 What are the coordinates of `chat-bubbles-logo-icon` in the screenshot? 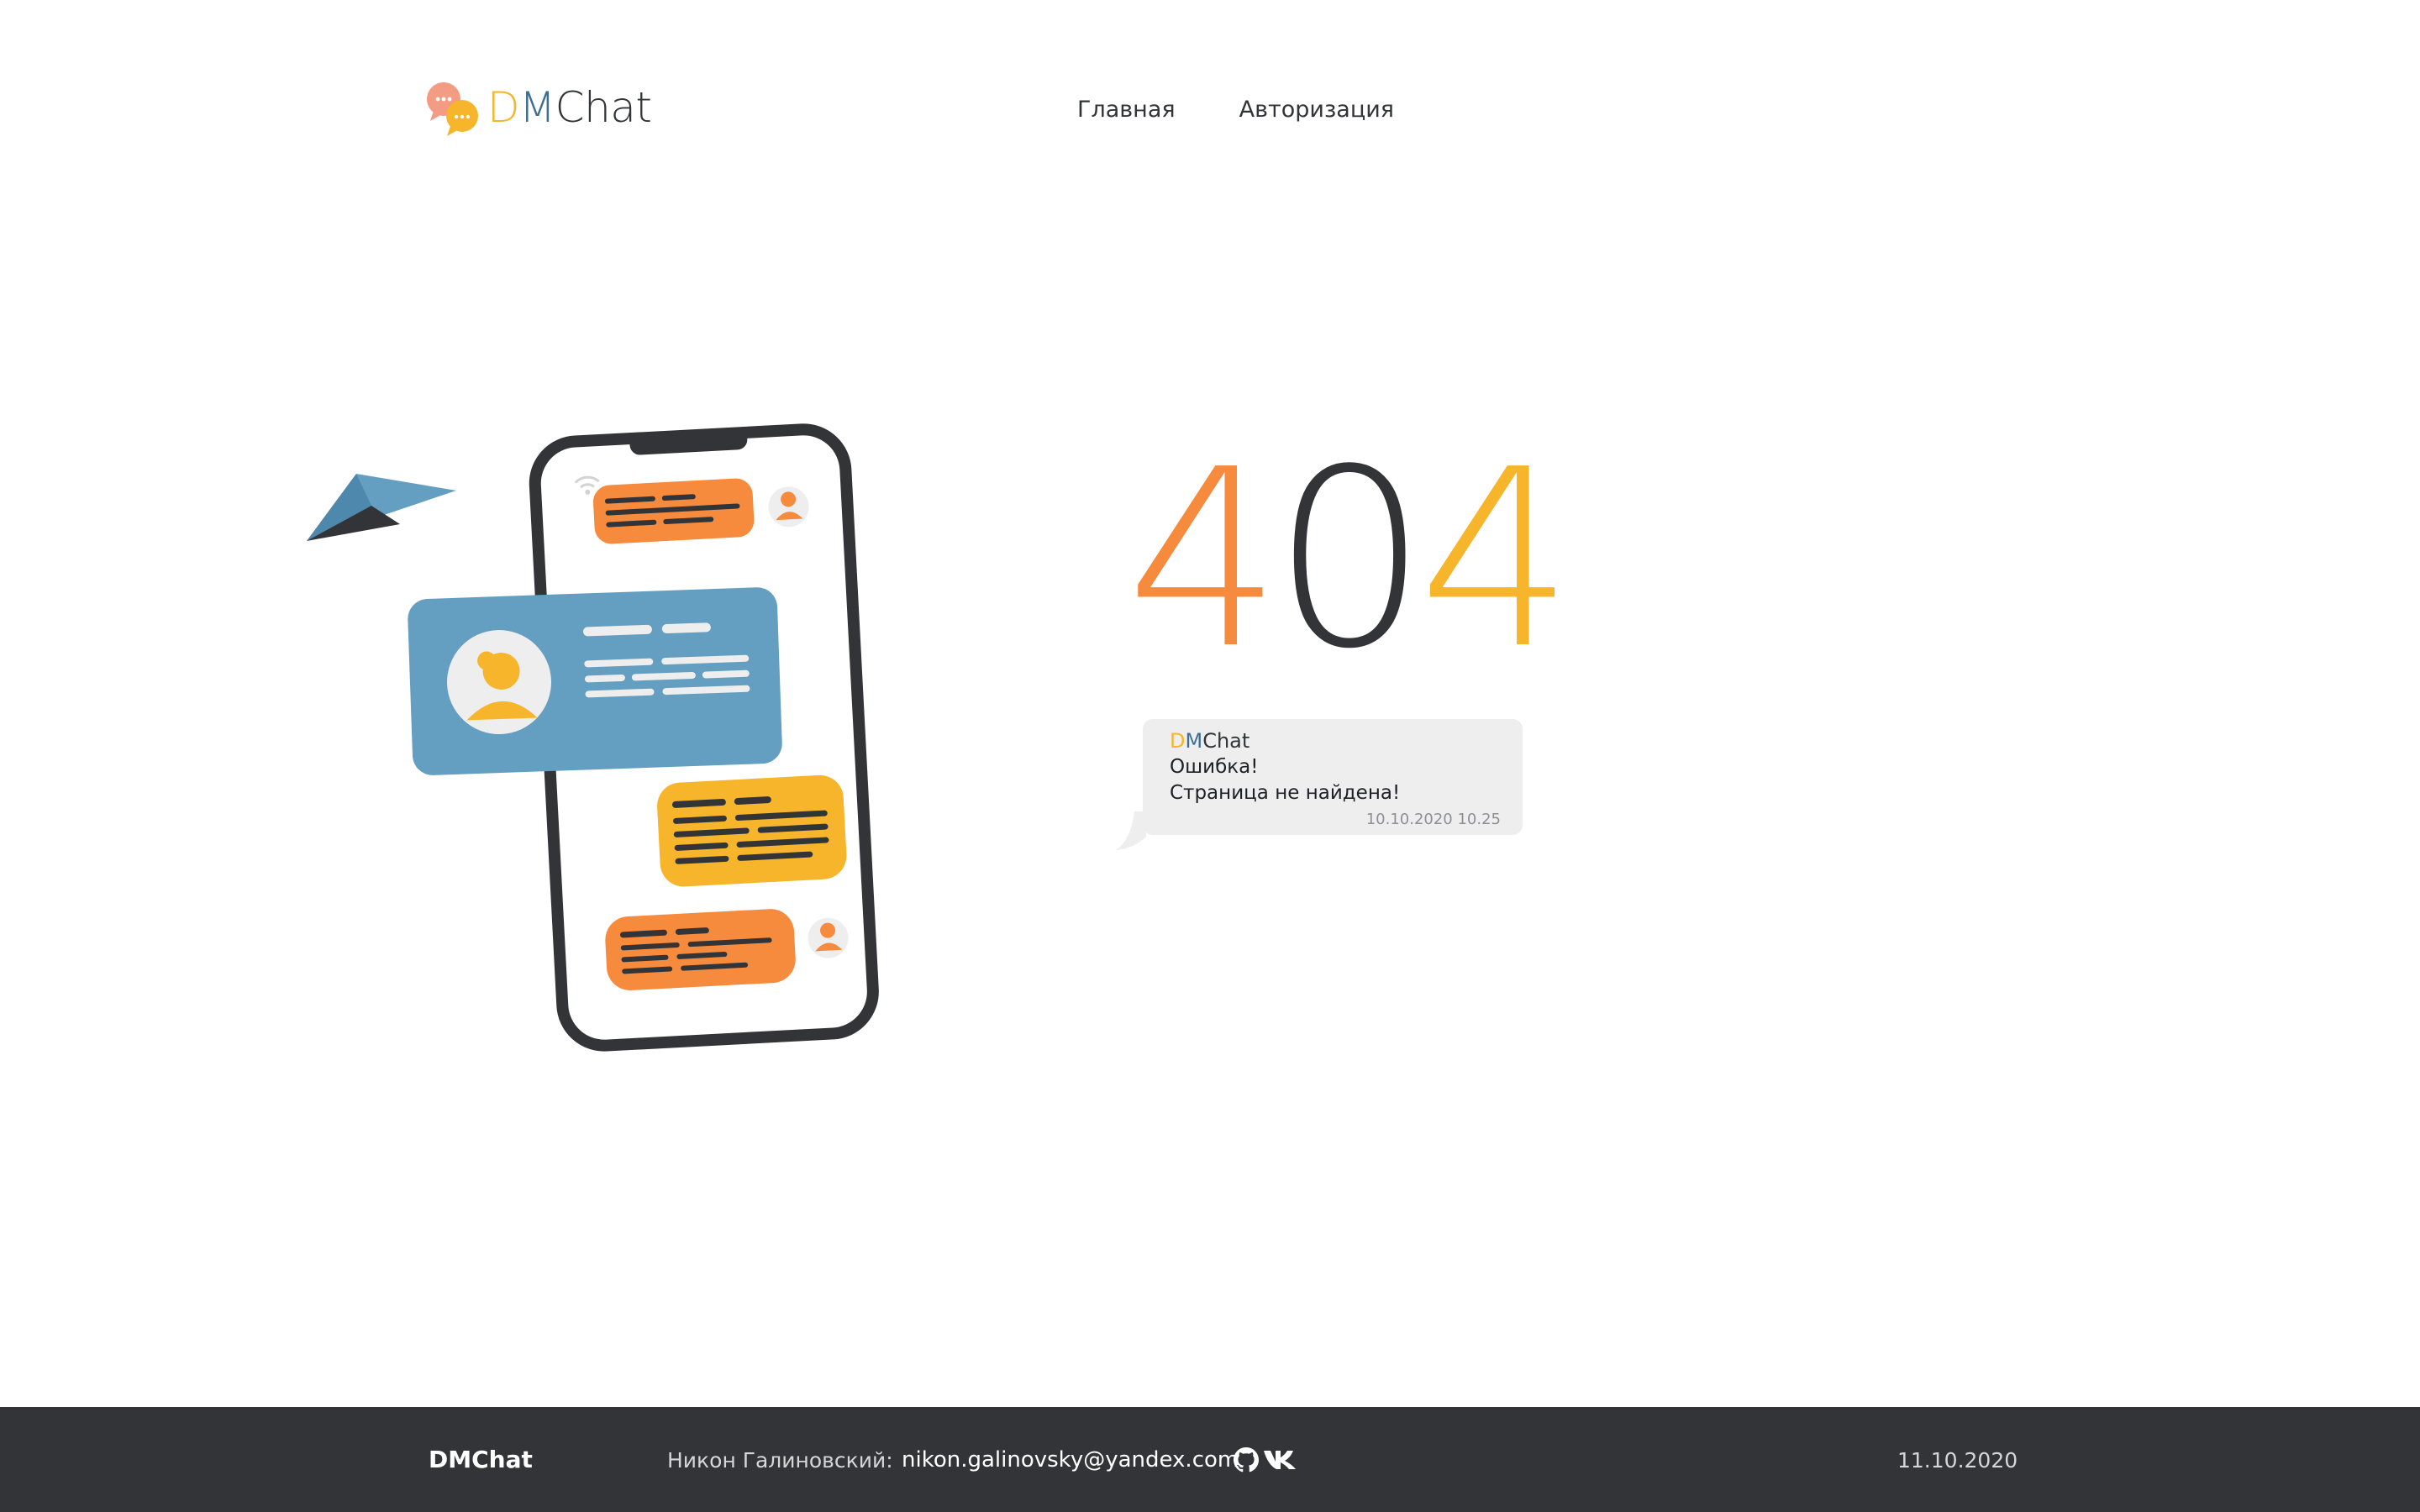 It's located at (452, 109).